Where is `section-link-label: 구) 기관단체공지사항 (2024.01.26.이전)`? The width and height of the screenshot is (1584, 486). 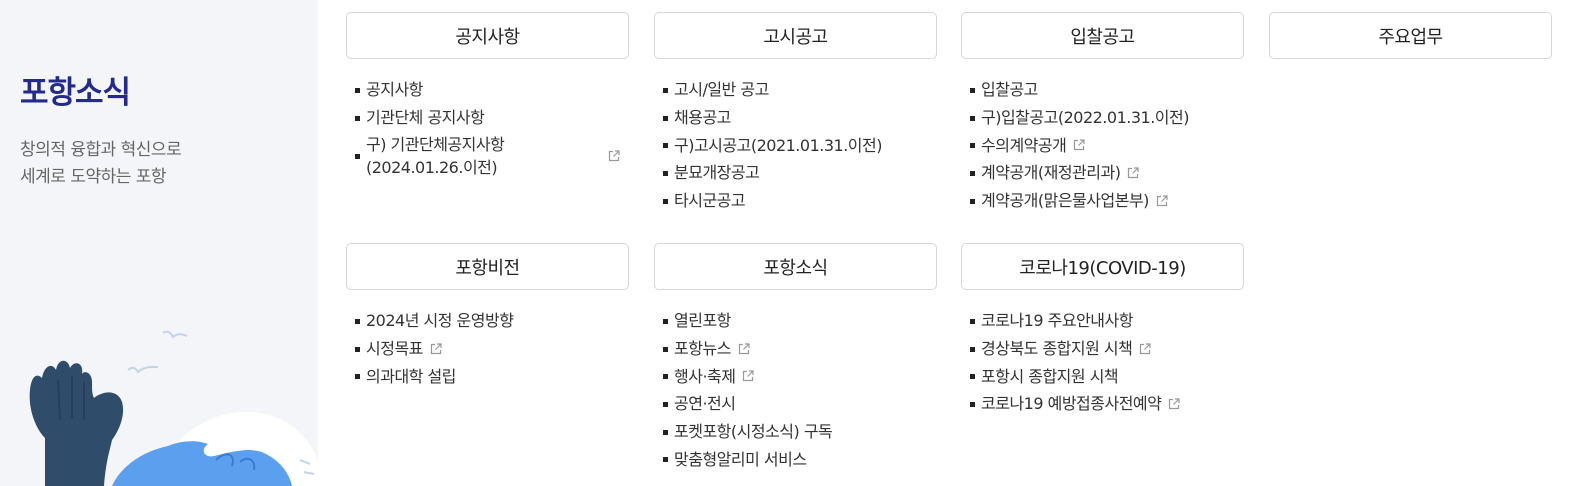 section-link-label: 구) 기관단체공지사항 (2024.01.26.이전) is located at coordinates (435, 156).